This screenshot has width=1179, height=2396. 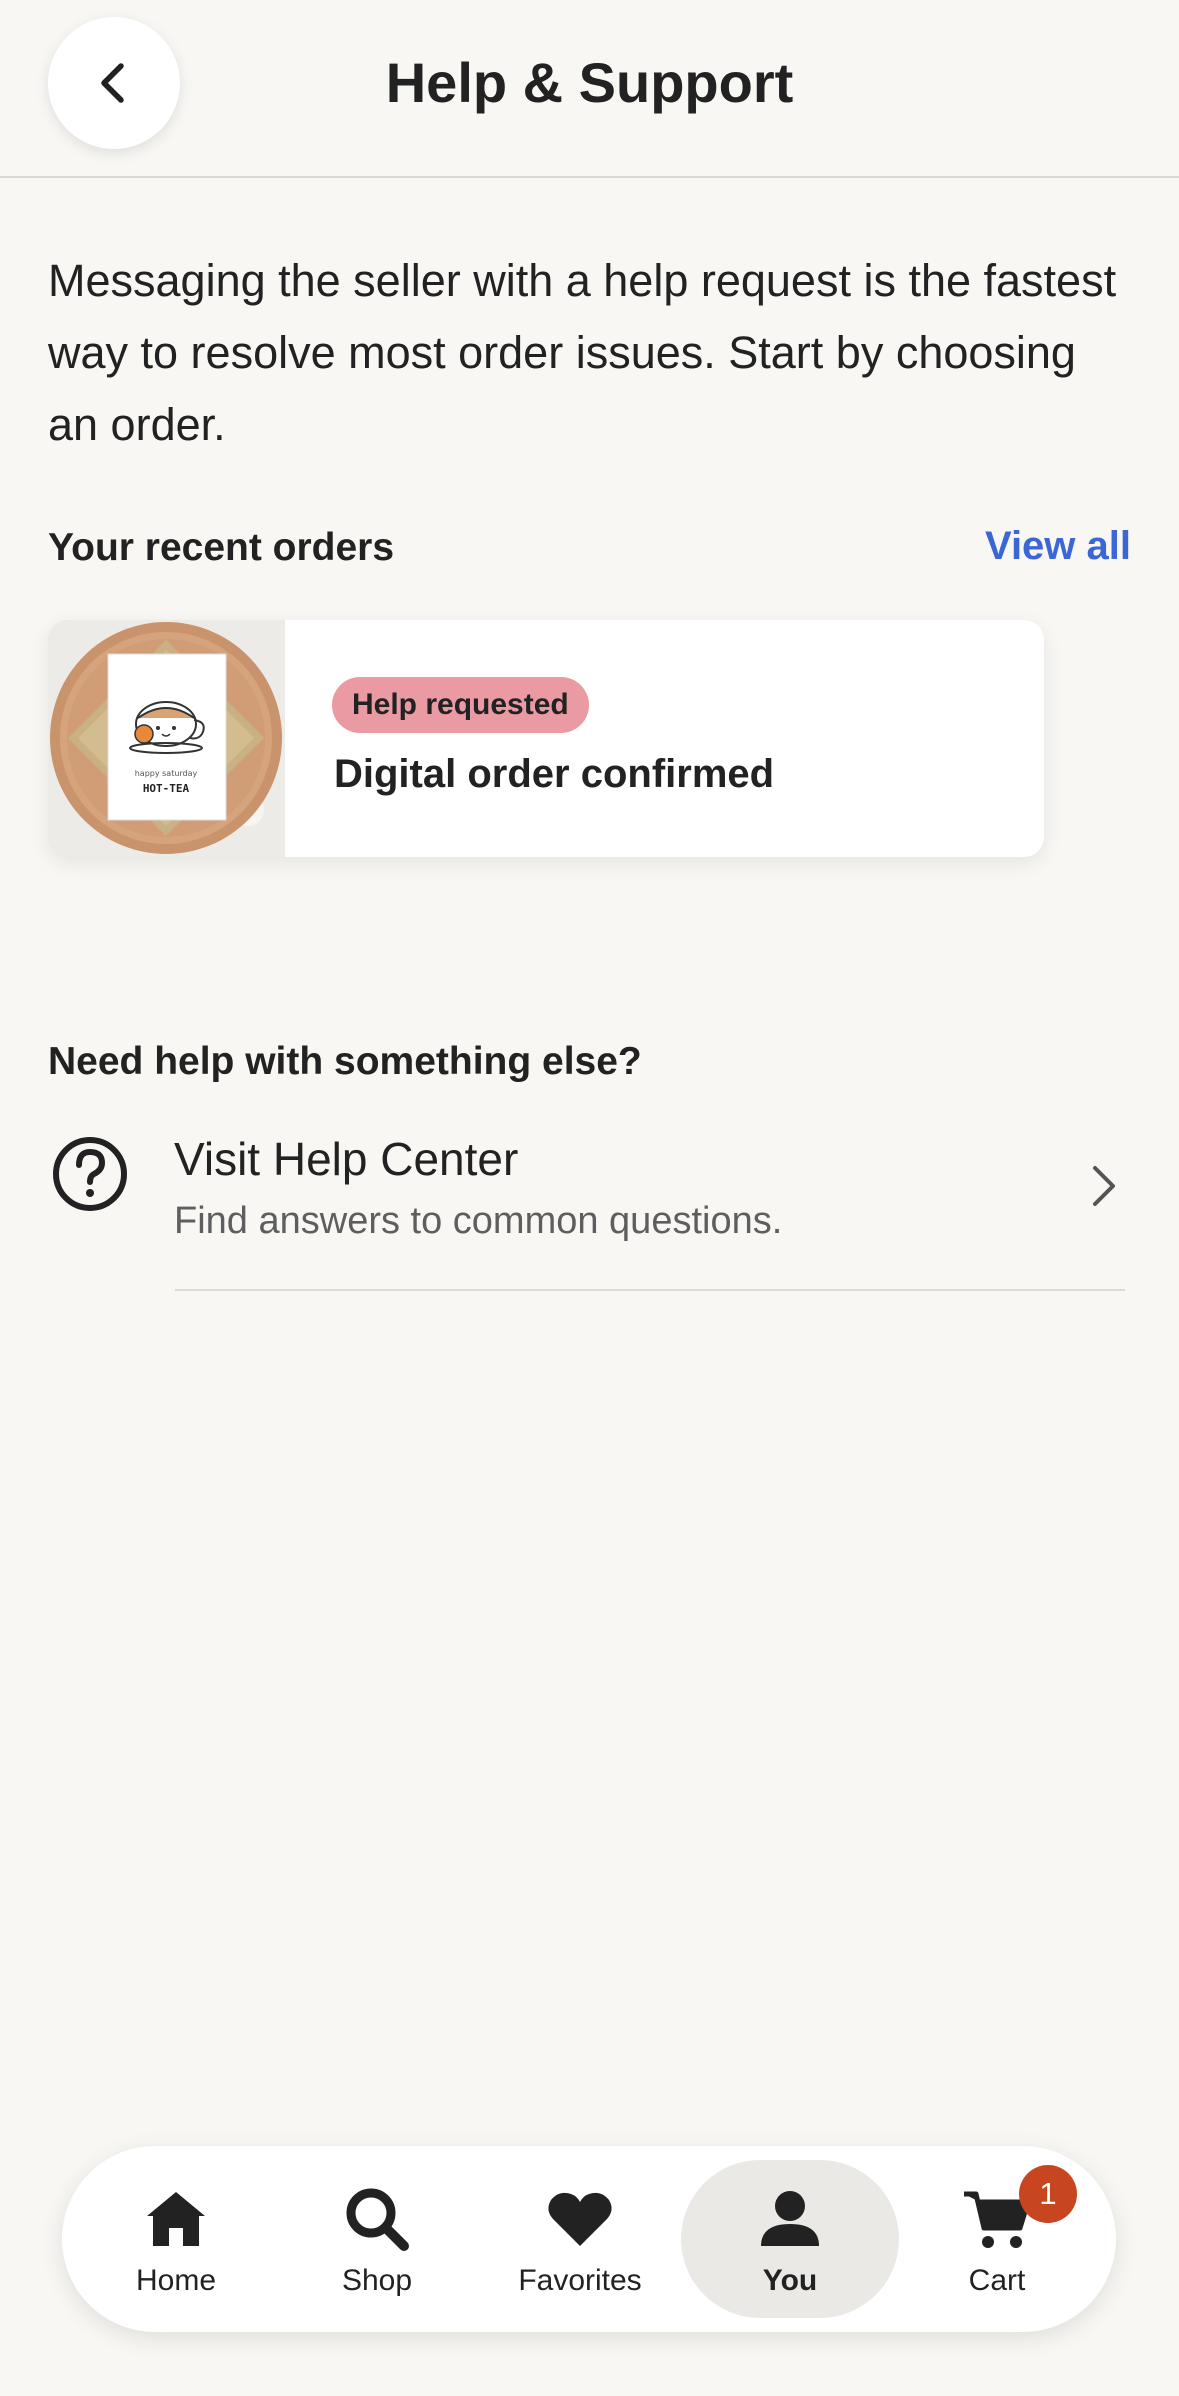 I want to click on cart-count-badge: 1, so click(x=1048, y=2194).